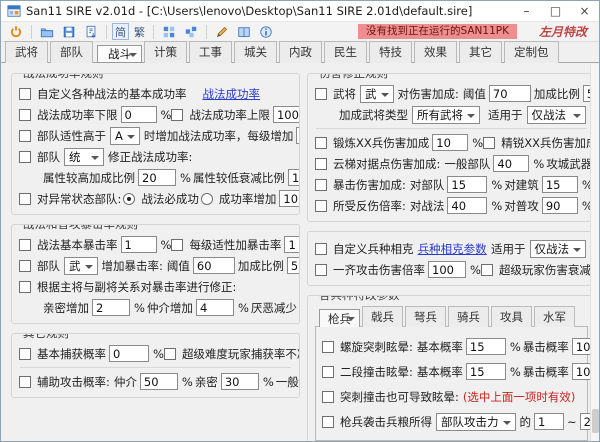 The width and height of the screenshot is (600, 442). What do you see at coordinates (25, 244) in the screenshot?
I see `base-crit-checkbox` at bounding box center [25, 244].